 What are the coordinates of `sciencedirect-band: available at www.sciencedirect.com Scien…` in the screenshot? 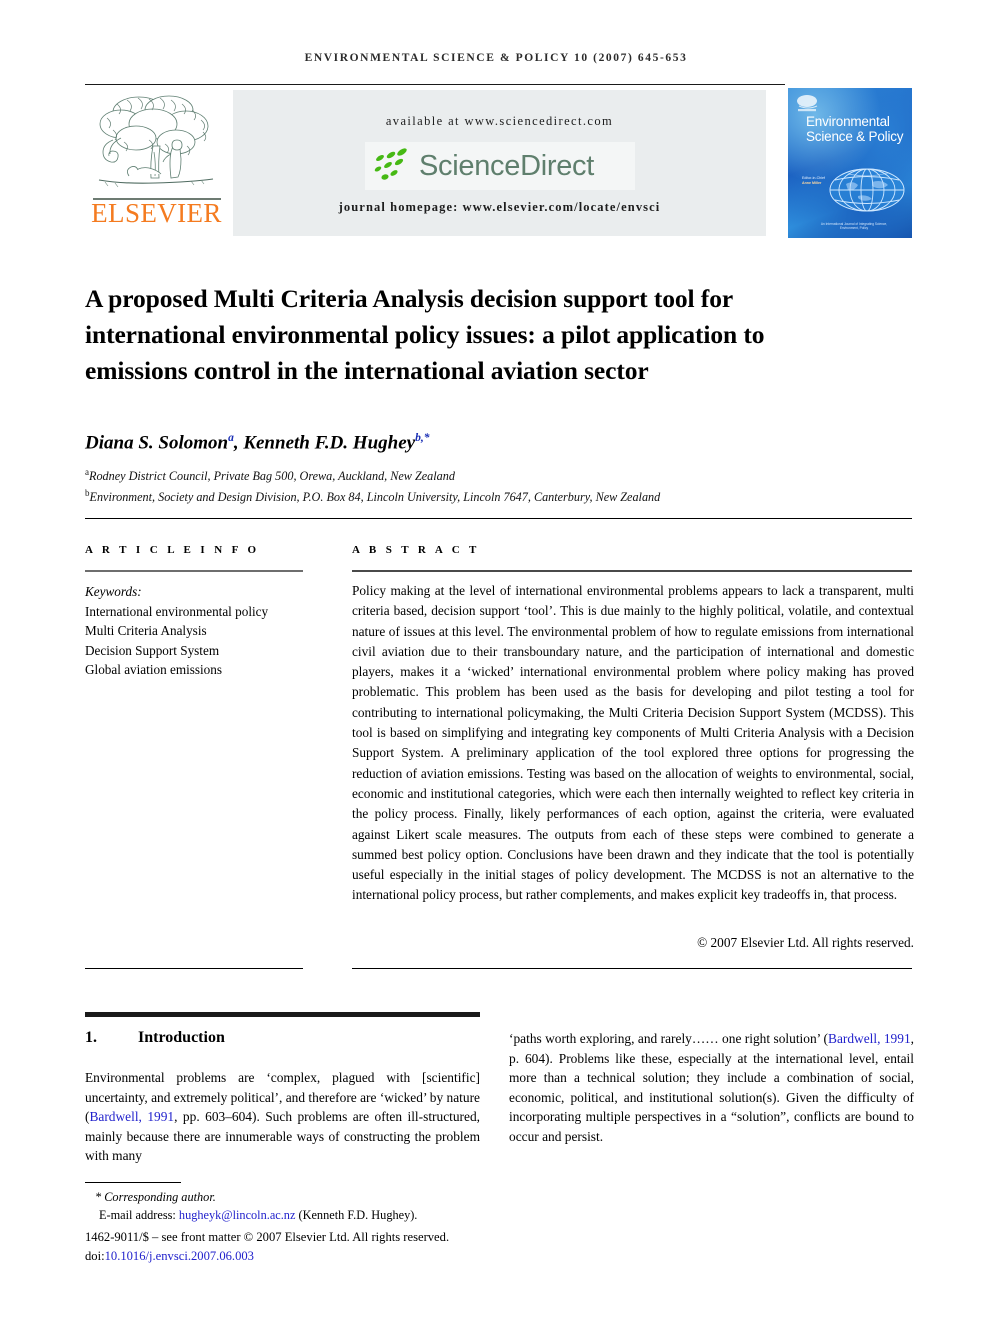 It's located at (499, 163).